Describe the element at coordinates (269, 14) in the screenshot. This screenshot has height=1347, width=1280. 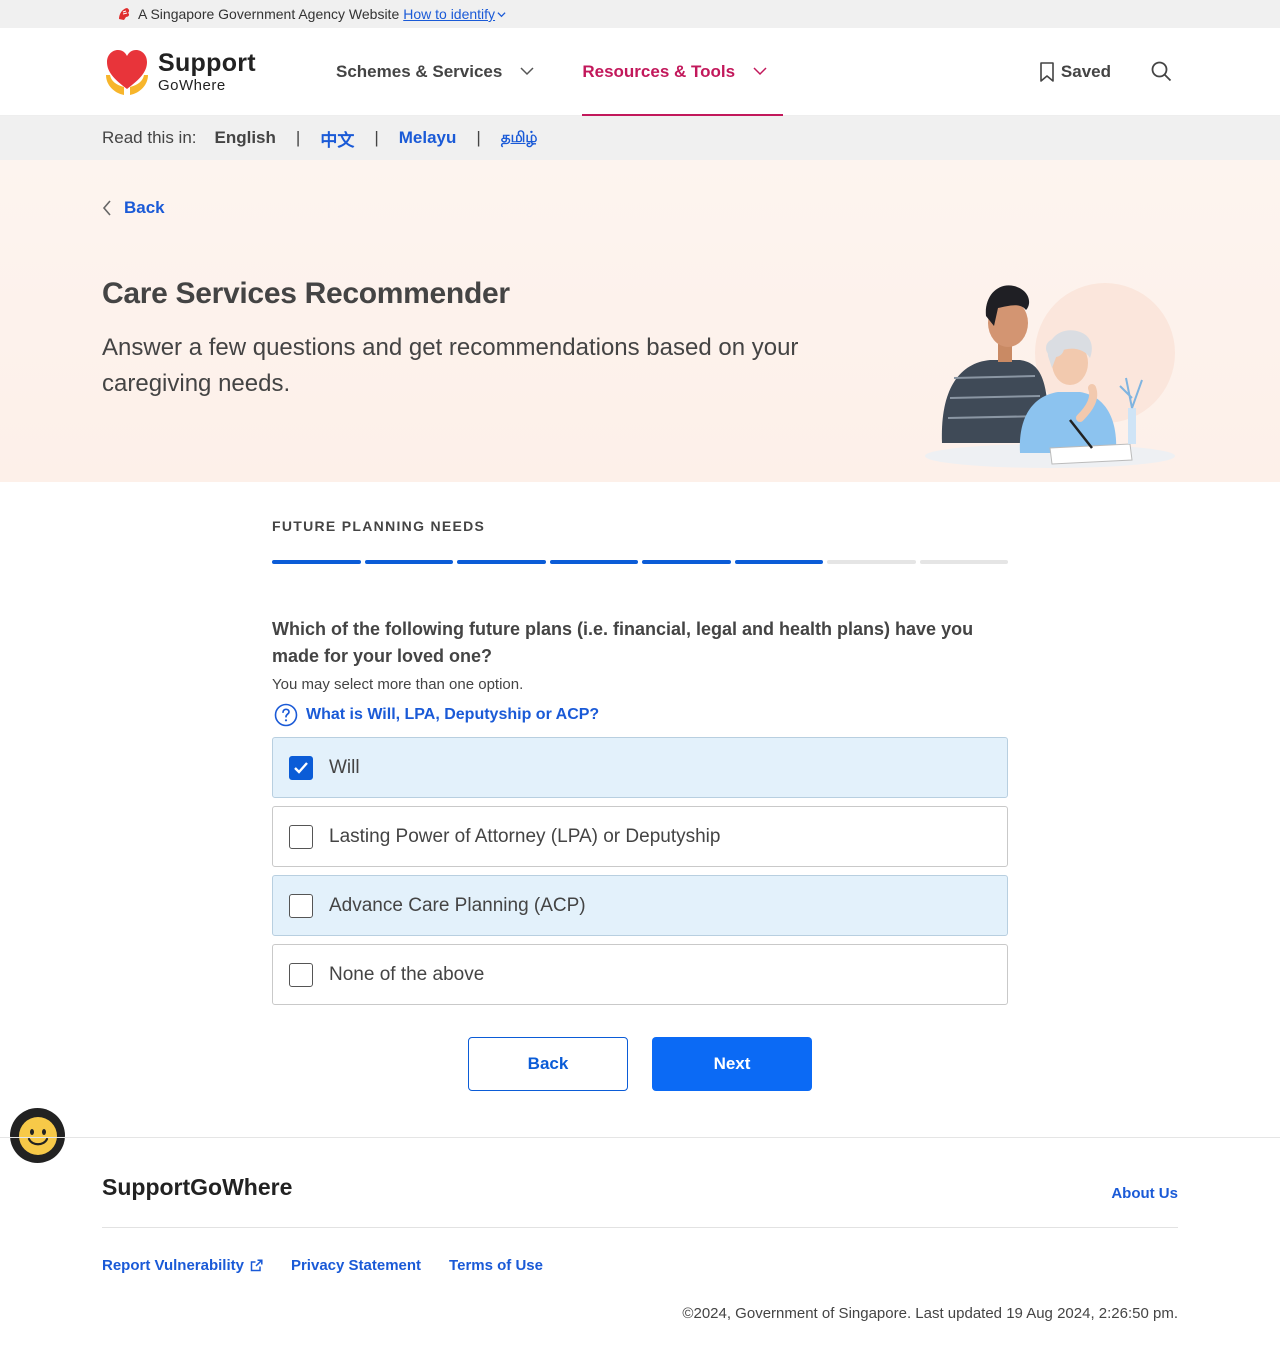
I see `masthead-text: A Singapore Government Agency Website` at that location.